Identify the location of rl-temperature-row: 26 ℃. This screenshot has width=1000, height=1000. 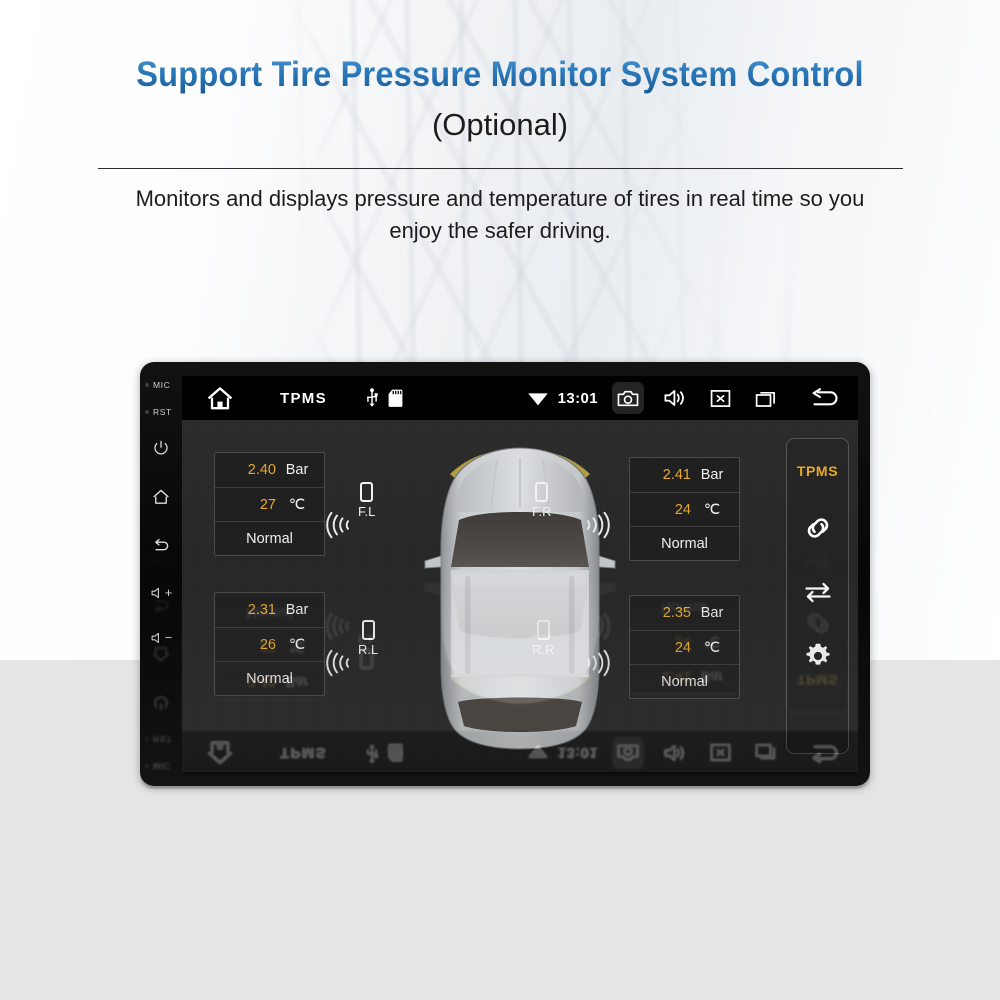
(269, 644).